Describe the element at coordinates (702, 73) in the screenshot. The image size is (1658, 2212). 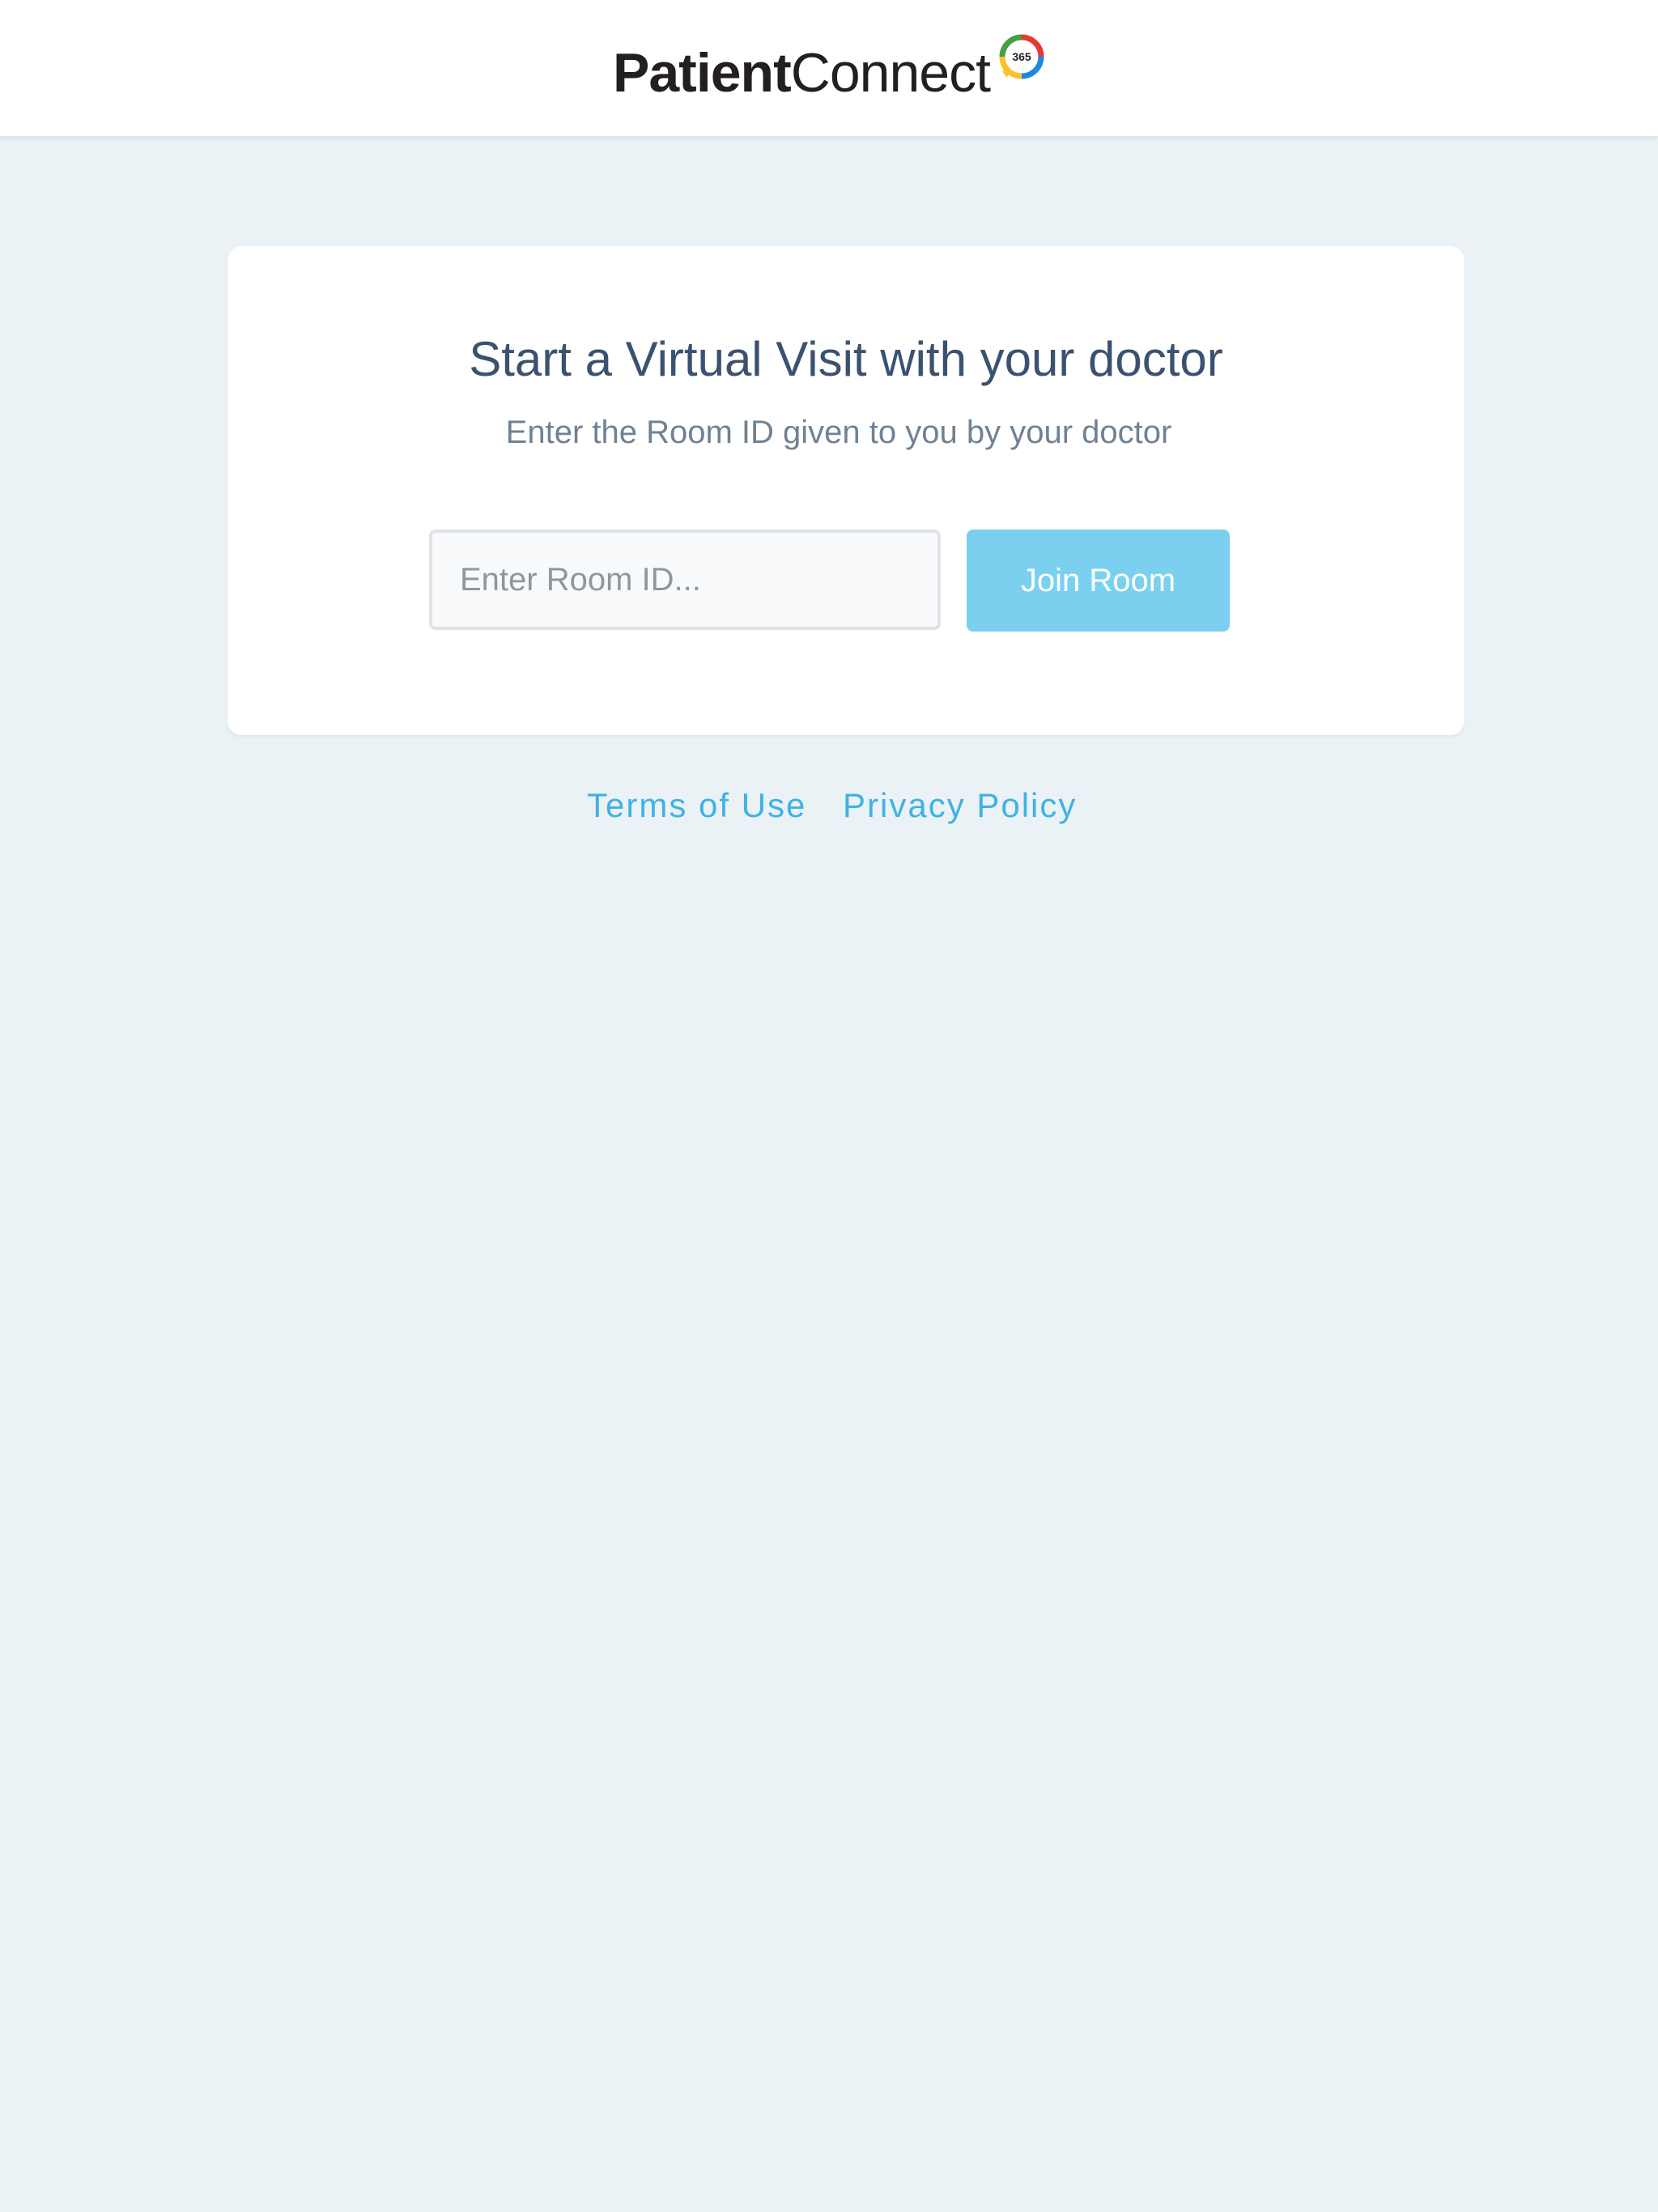
I see `logo-text-patient: Patient` at that location.